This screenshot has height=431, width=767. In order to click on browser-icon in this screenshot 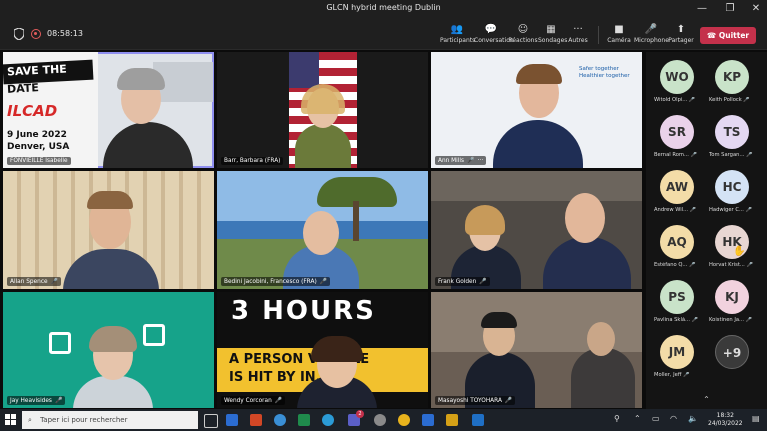, I will do `click(328, 420)`.